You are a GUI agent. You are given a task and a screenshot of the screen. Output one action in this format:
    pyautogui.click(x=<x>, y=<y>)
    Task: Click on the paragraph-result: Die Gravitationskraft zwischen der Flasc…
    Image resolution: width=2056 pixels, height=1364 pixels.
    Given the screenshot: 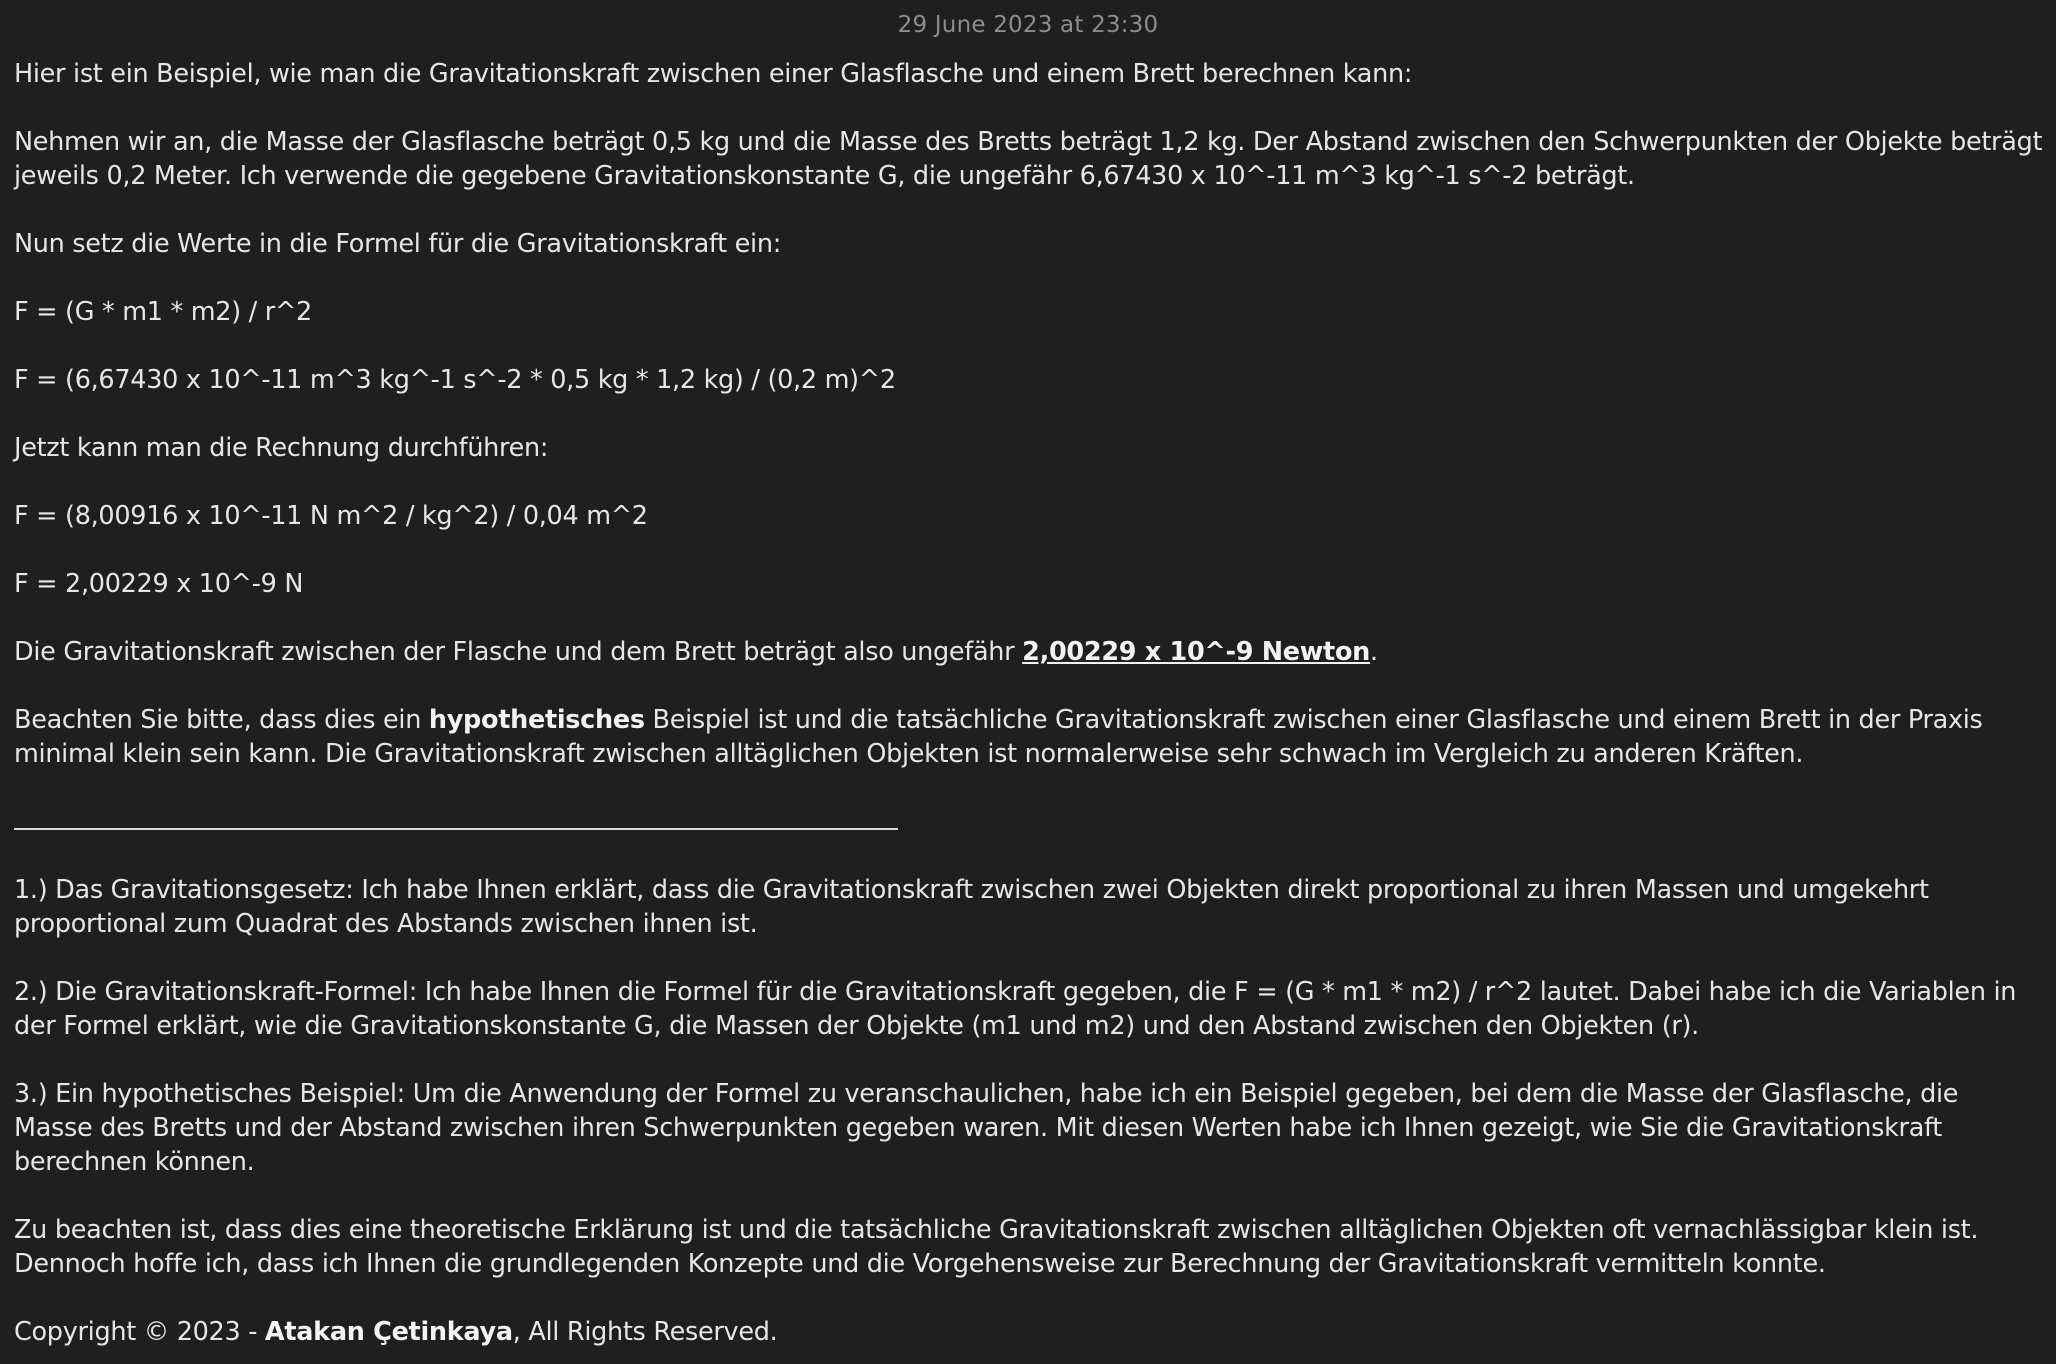 What is the action you would take?
    pyautogui.click(x=1029, y=652)
    